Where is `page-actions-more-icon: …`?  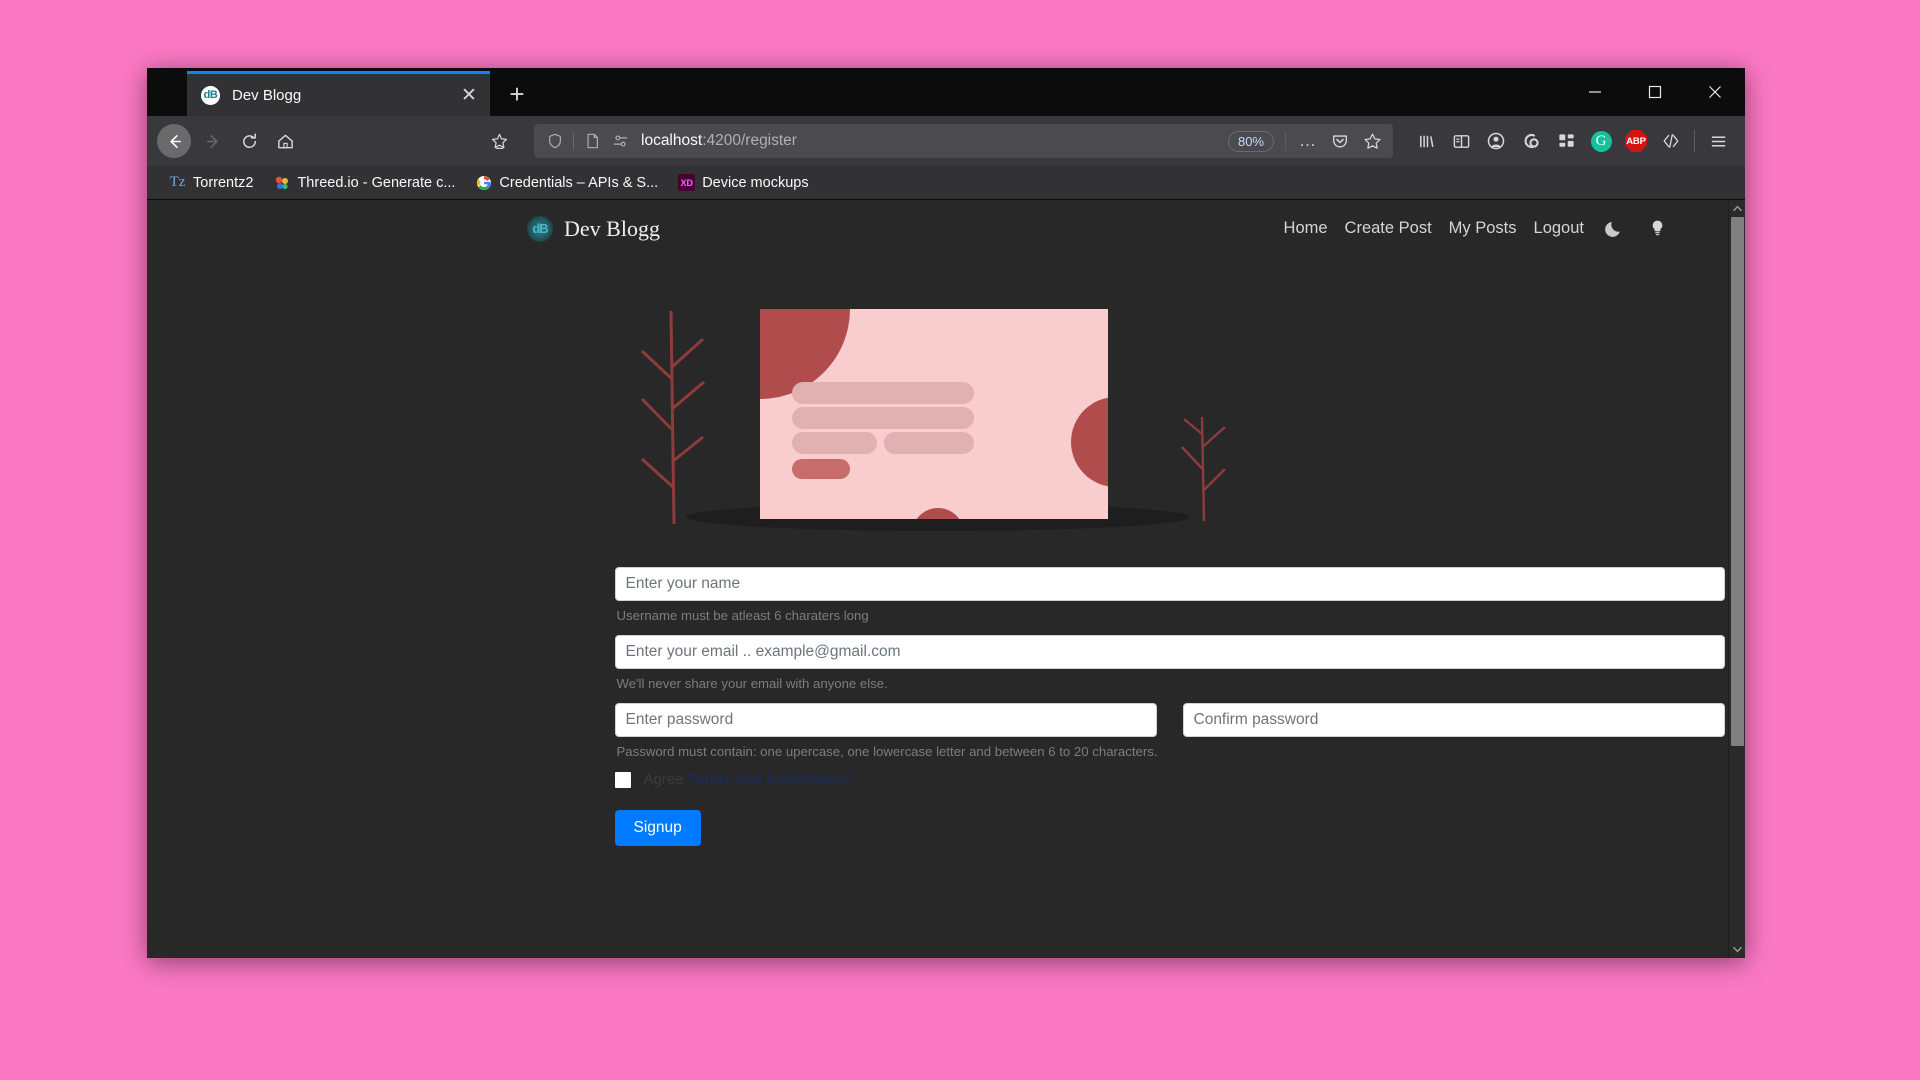 page-actions-more-icon: … is located at coordinates (1308, 141).